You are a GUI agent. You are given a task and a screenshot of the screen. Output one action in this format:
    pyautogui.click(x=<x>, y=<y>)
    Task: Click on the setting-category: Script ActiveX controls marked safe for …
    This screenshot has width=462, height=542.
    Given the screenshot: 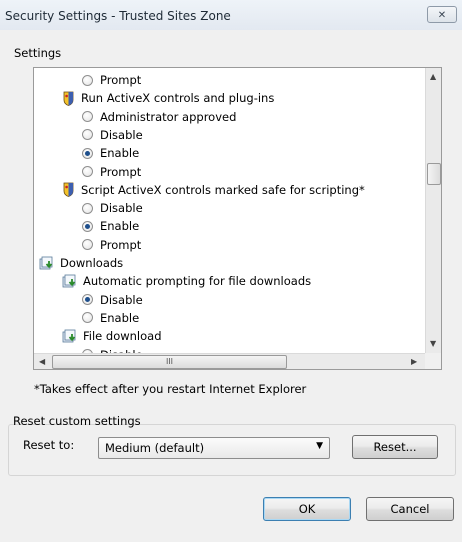 What is the action you would take?
    pyautogui.click(x=213, y=190)
    